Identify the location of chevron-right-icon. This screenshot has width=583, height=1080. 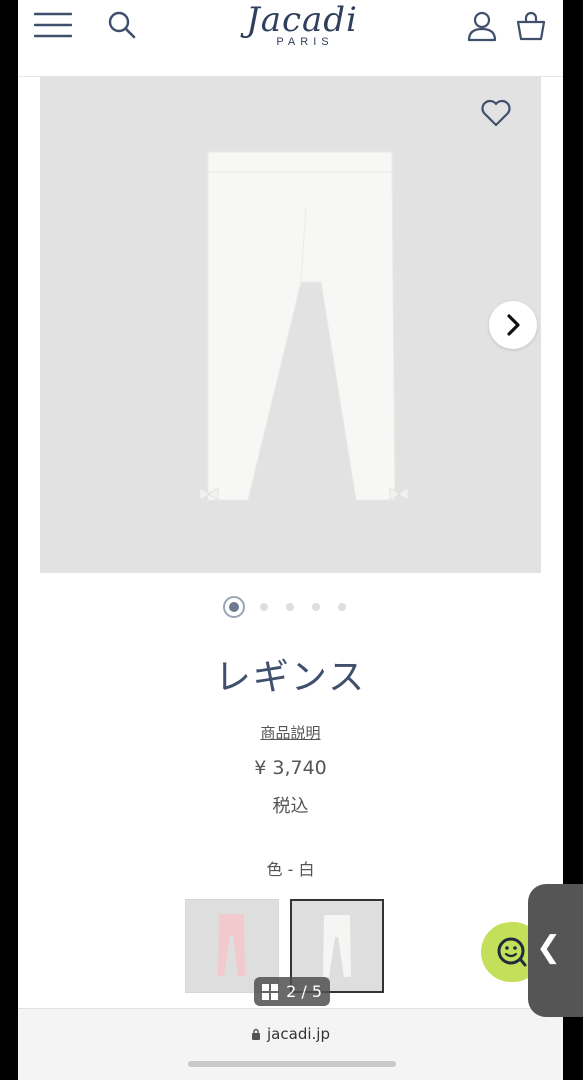
(513, 325).